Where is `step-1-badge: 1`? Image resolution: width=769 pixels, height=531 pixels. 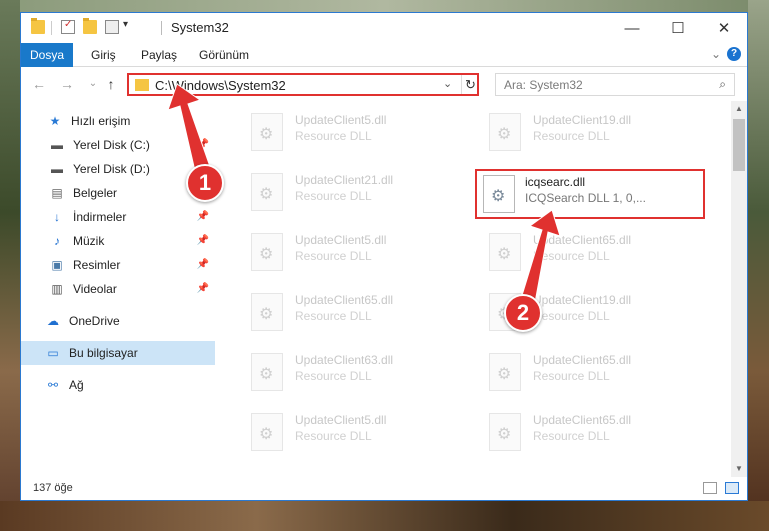
step-1-badge: 1 is located at coordinates (205, 183).